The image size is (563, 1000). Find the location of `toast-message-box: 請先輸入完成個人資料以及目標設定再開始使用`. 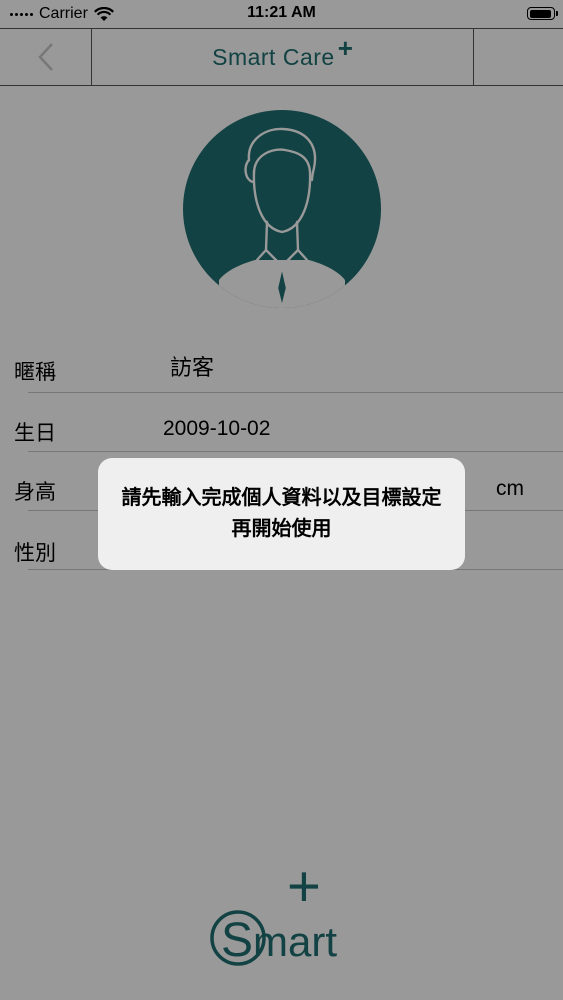

toast-message-box: 請先輸入完成個人資料以及目標設定再開始使用 is located at coordinates (281, 514).